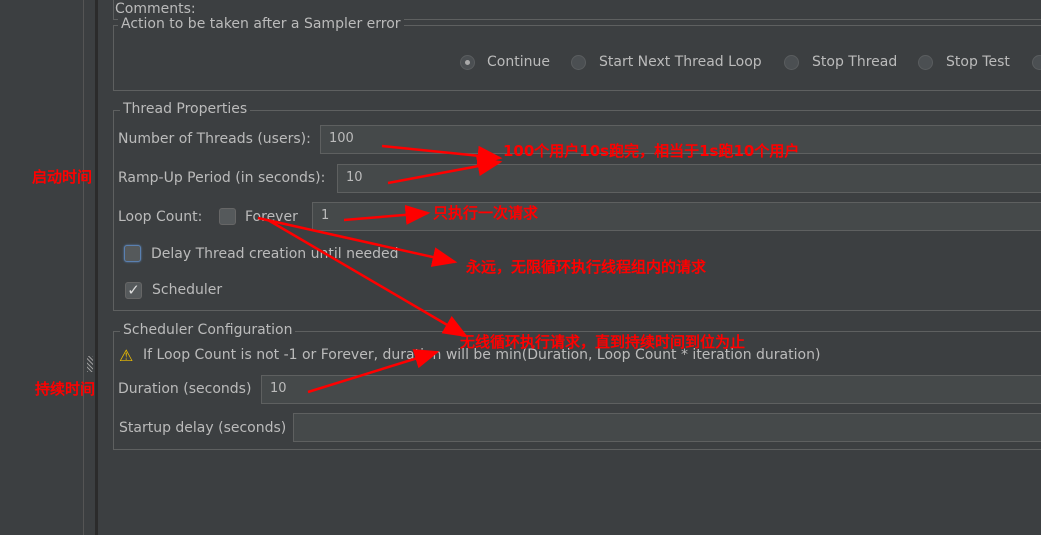 Image resolution: width=1041 pixels, height=535 pixels. I want to click on annotation-forever-note: 永远，无限循环执行线程组内的请求, so click(586, 267).